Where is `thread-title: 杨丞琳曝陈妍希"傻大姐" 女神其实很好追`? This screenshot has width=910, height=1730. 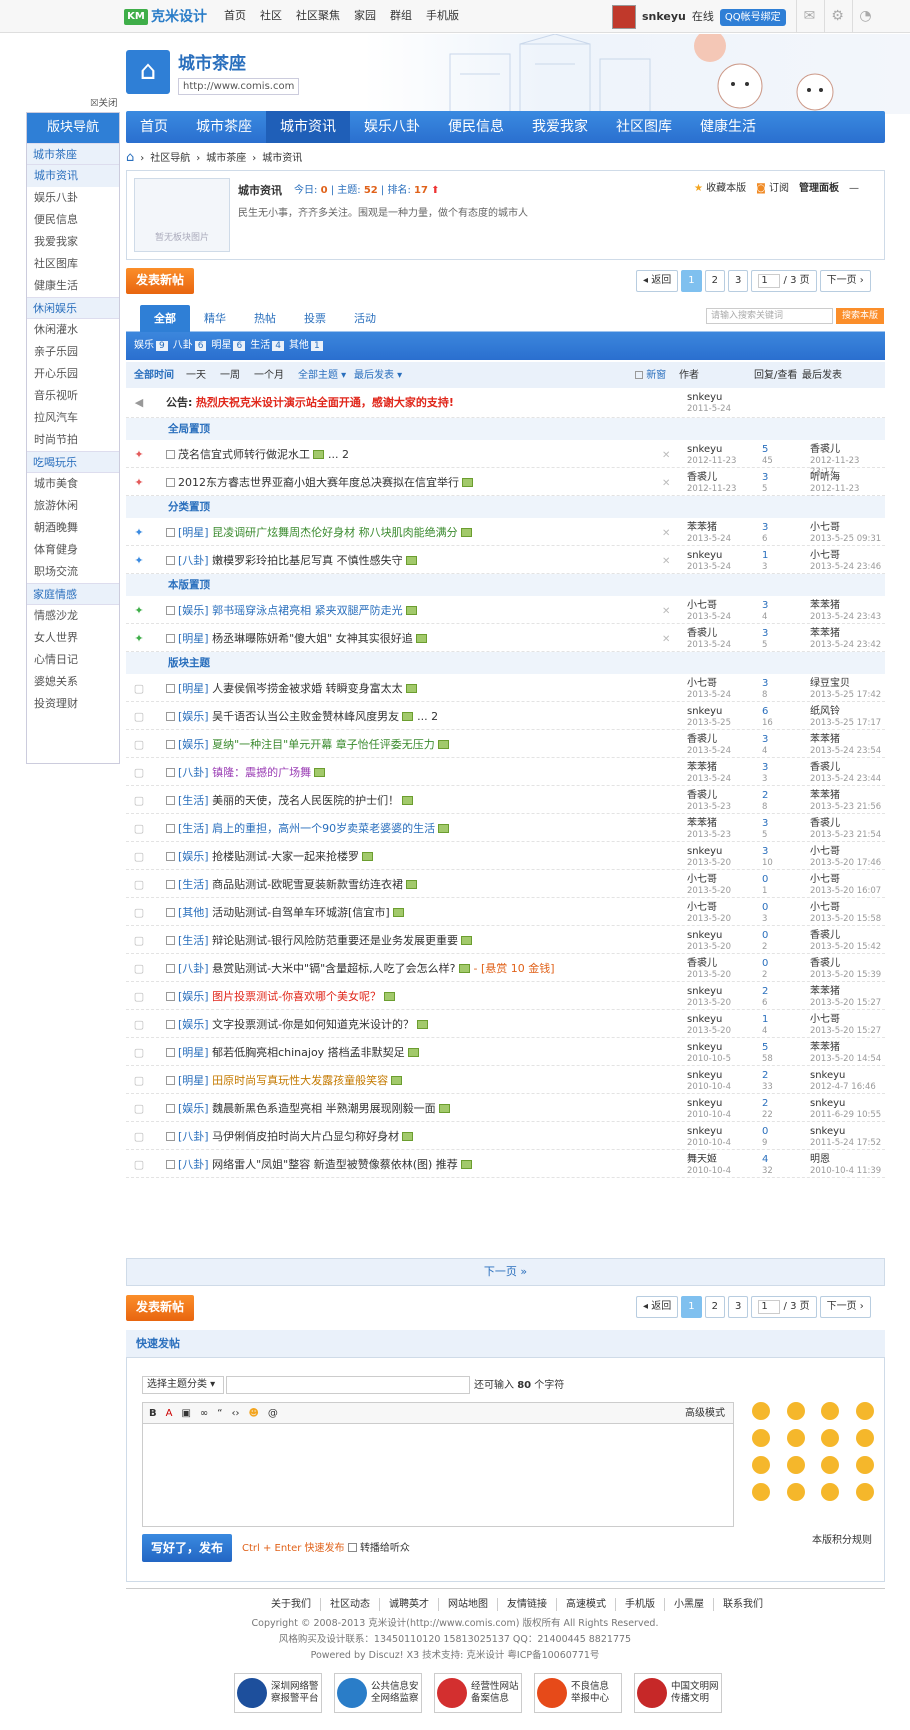 thread-title: 杨丞琳曝陈妍希"傻大姐" 女神其实很好追 is located at coordinates (312, 638).